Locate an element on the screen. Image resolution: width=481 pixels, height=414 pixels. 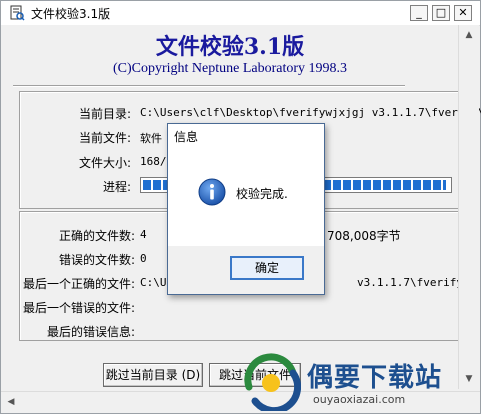
close-button: ✕ is located at coordinates (463, 13).